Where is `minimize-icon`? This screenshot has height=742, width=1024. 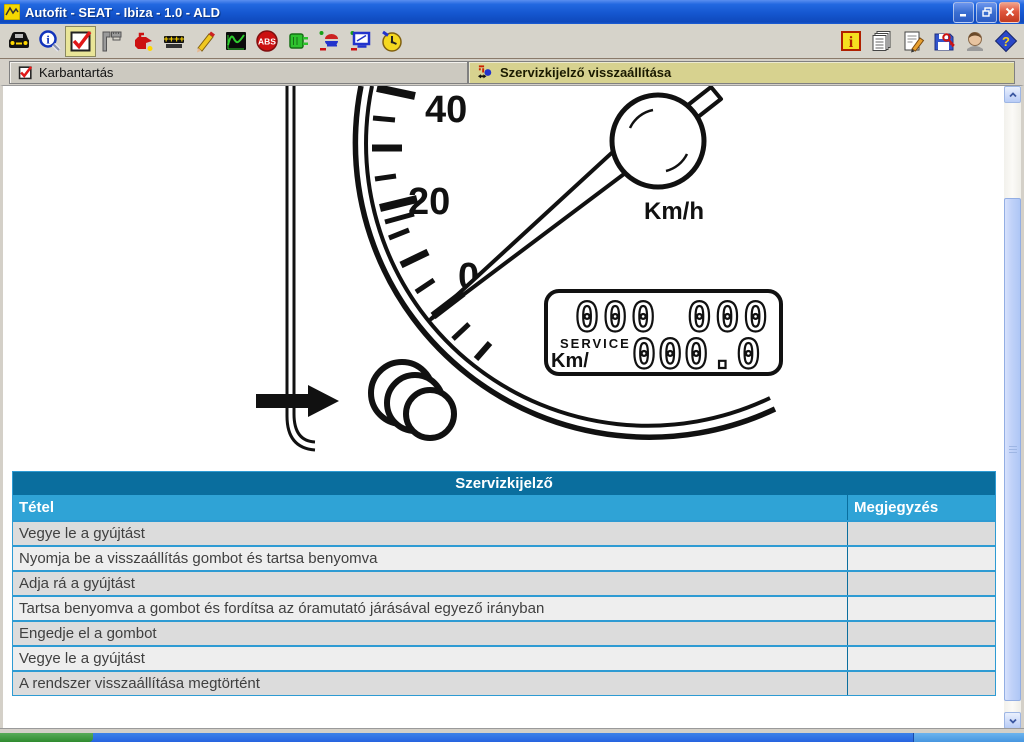 minimize-icon is located at coordinates (962, 15).